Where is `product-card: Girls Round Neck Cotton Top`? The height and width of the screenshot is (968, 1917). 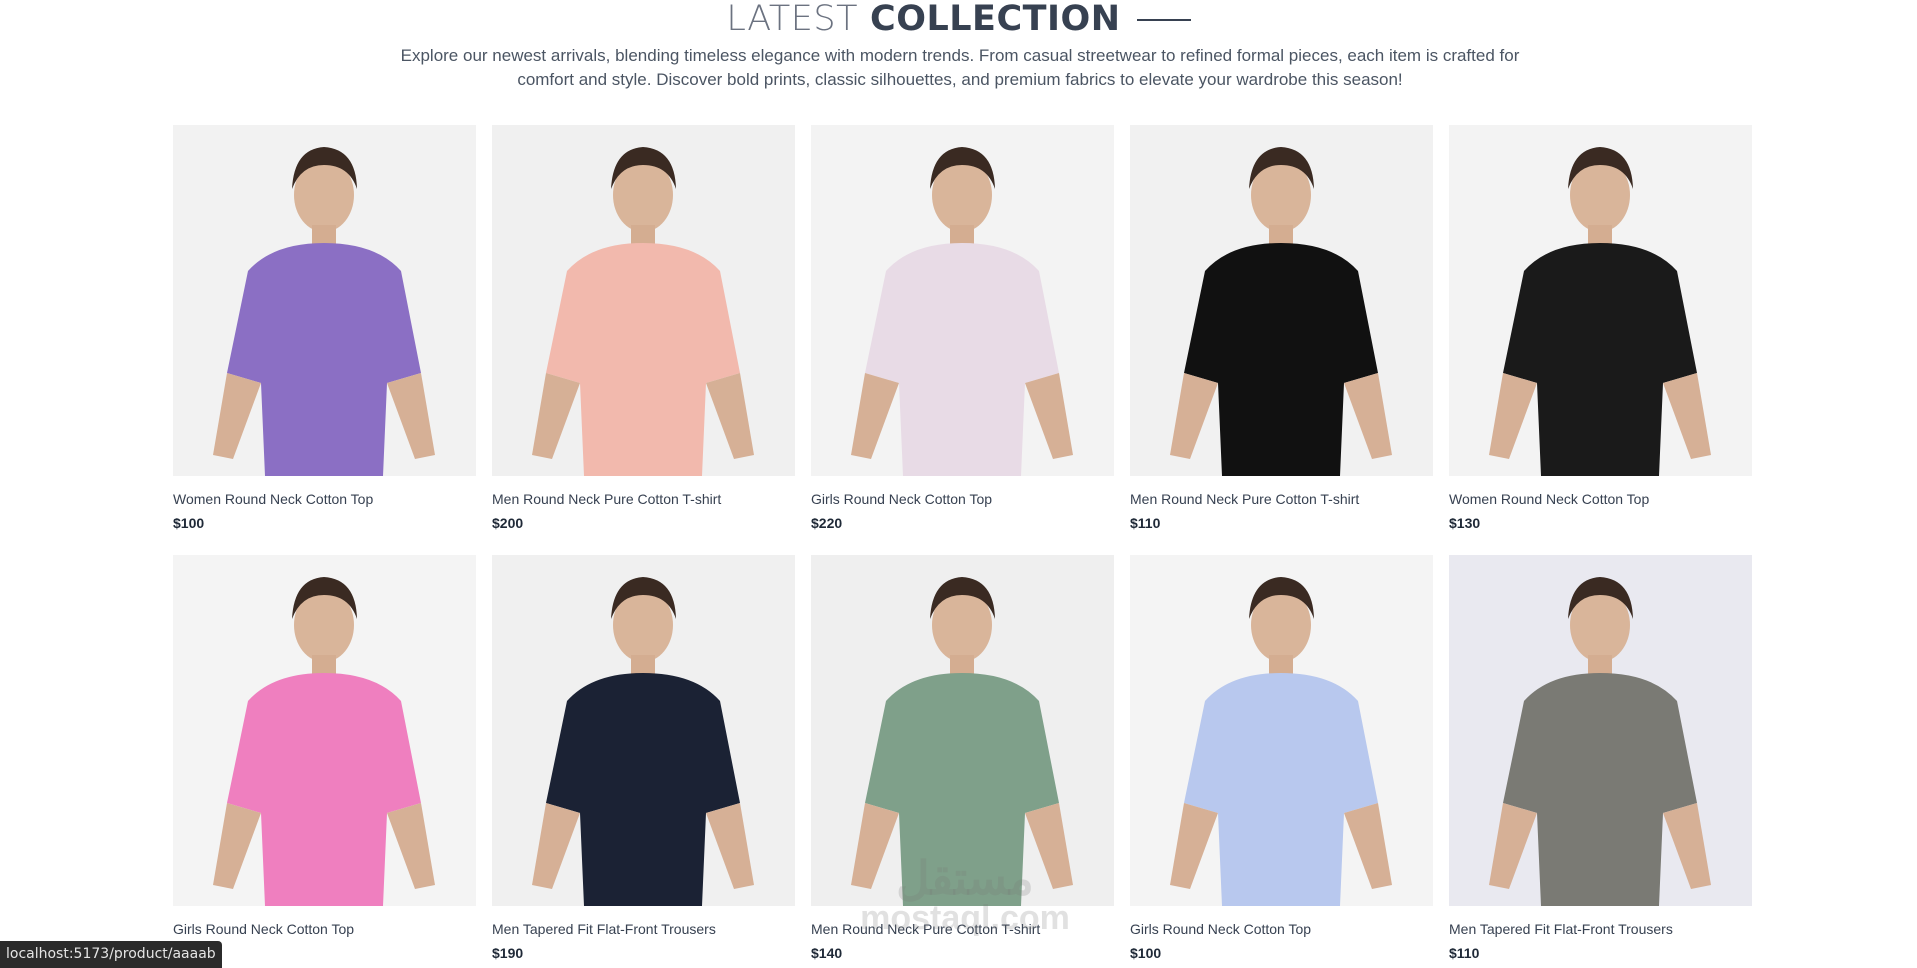 product-card: Girls Round Neck Cotton Top is located at coordinates (324, 758).